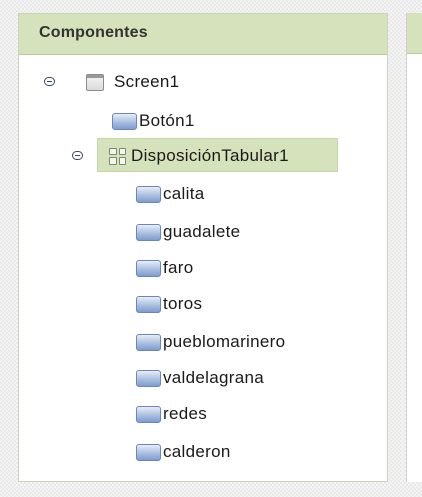  Describe the element at coordinates (185, 413) in the screenshot. I see `tree-item-label: redes` at that location.